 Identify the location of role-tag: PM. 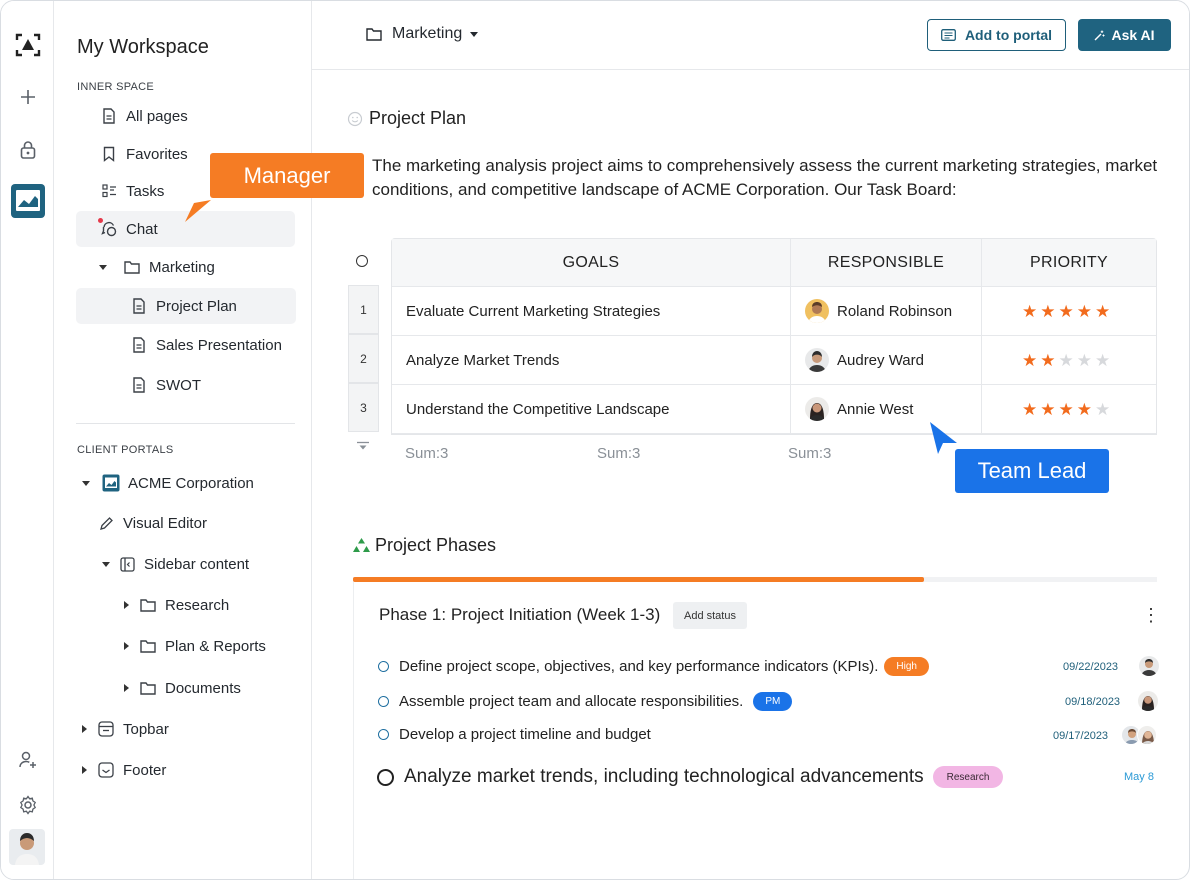
(773, 701).